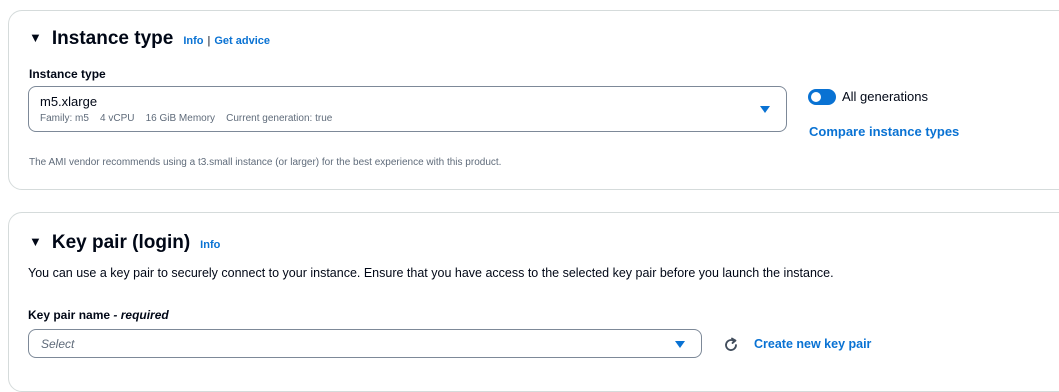 The image size is (1059, 392). Describe the element at coordinates (58, 344) in the screenshot. I see `key-pair-placeholder: Select` at that location.